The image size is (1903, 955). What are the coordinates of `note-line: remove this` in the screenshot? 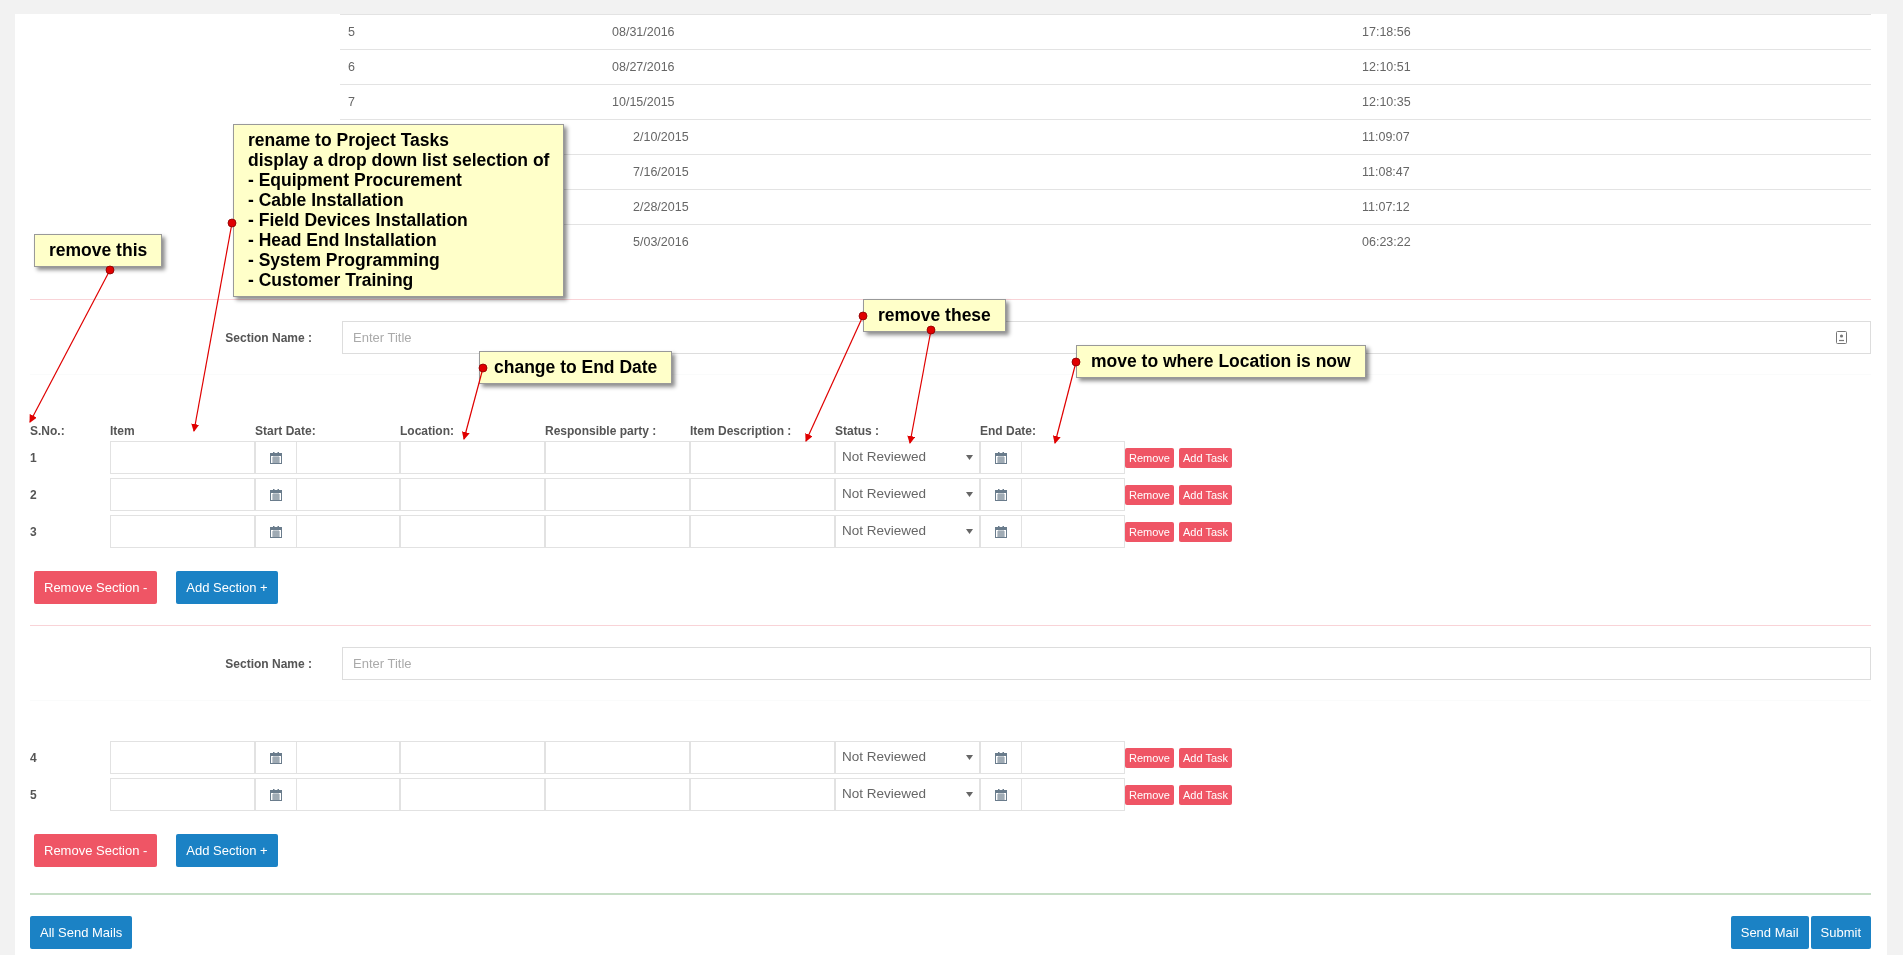 It's located at (98, 250).